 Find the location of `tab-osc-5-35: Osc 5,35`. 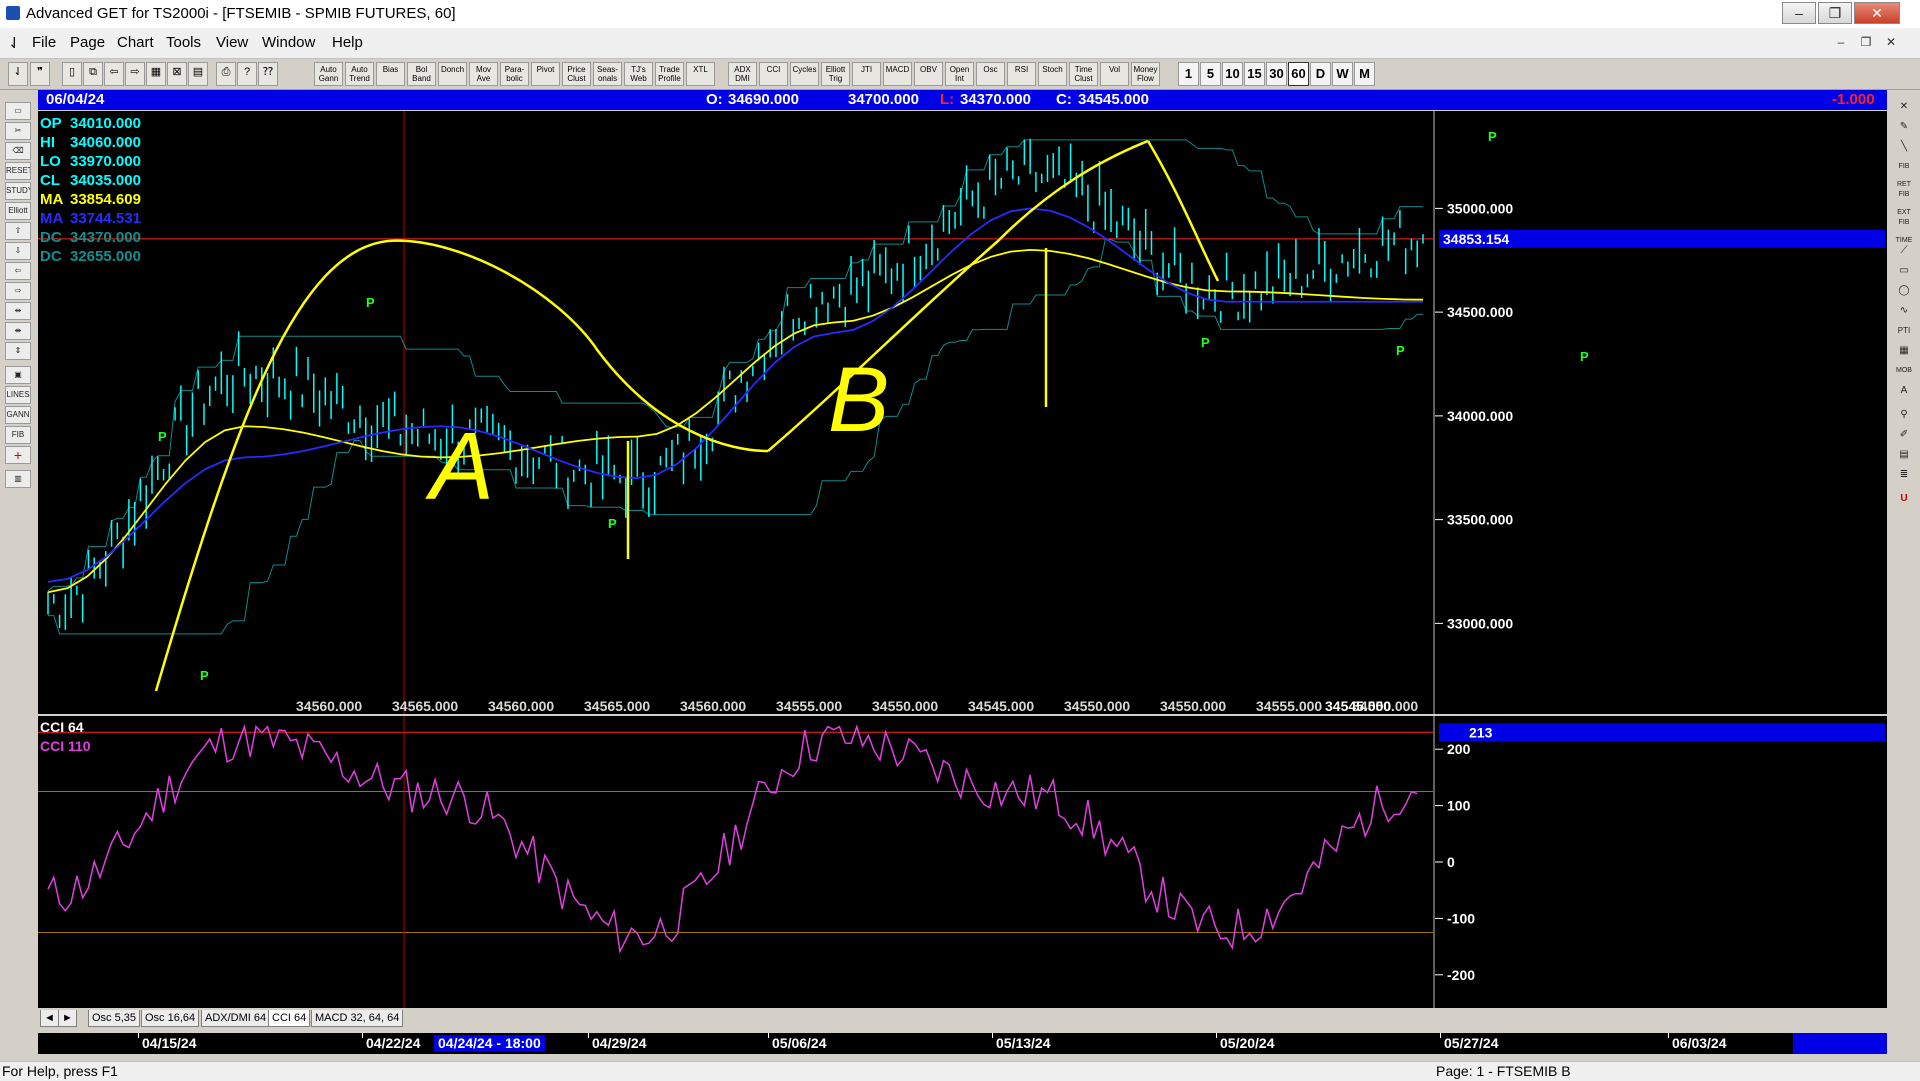

tab-osc-5-35: Osc 5,35 is located at coordinates (114, 1018).